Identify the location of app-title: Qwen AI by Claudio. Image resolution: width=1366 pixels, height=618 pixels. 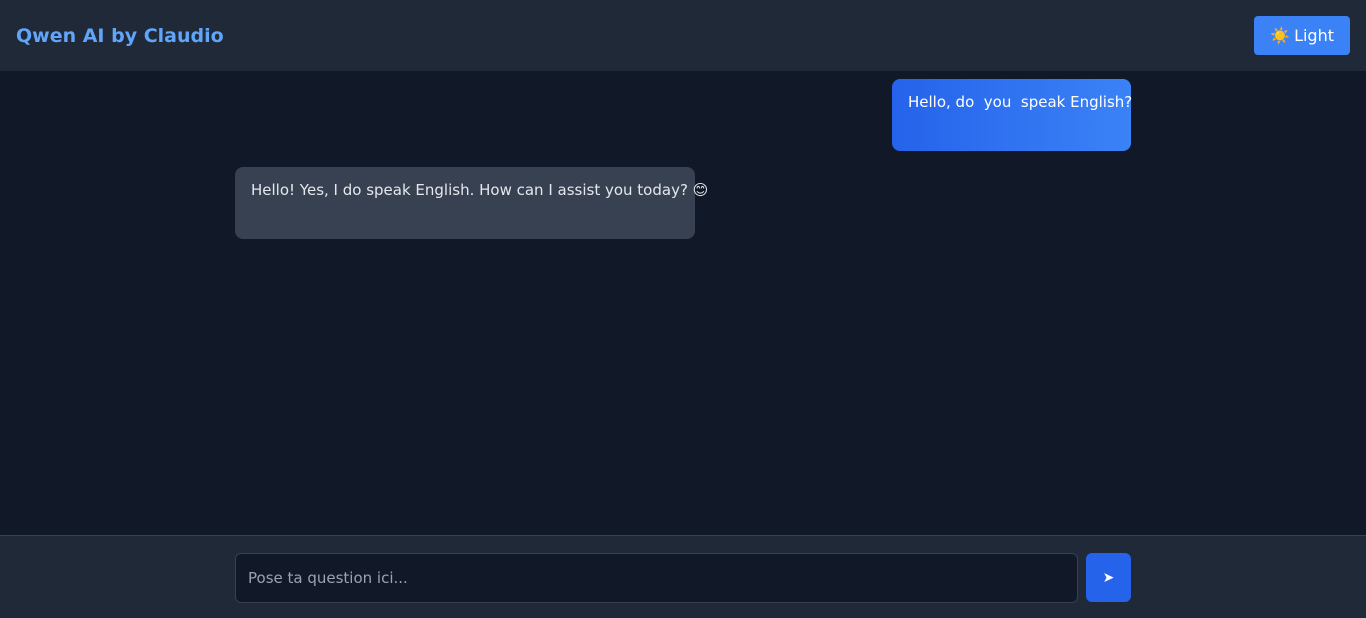
(120, 35).